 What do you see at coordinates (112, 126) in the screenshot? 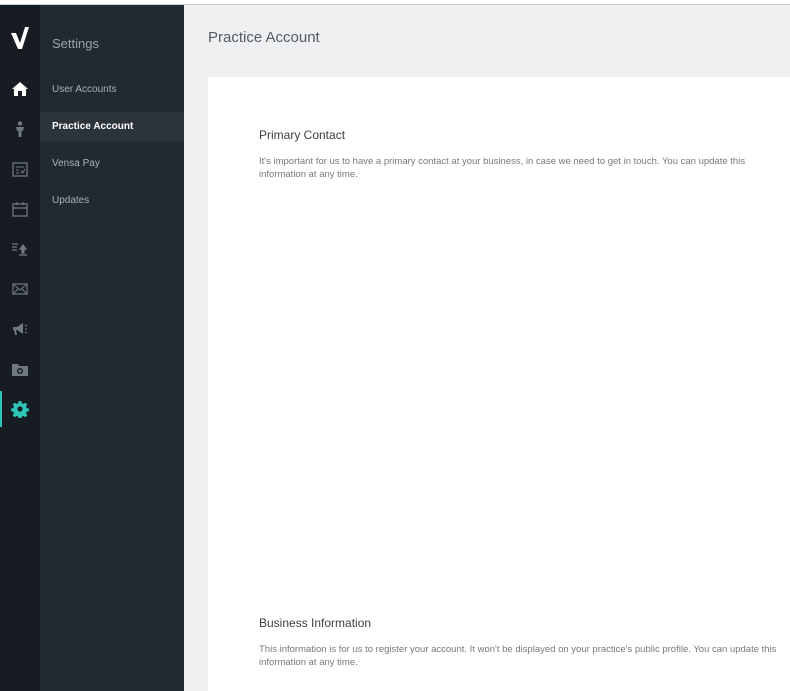
I see `sidebar-item-practice-account: Practice Account` at bounding box center [112, 126].